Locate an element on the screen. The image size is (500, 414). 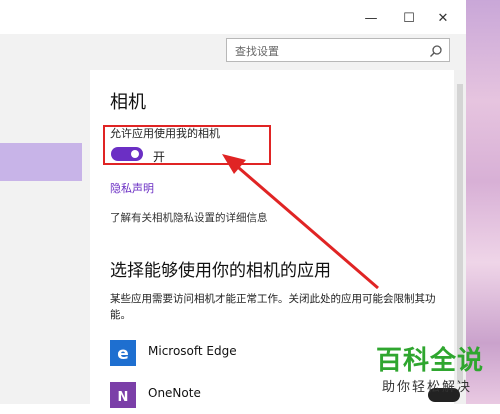
watermark-logo: 百科全说 助你轻松解决 is located at coordinates (435, 372).